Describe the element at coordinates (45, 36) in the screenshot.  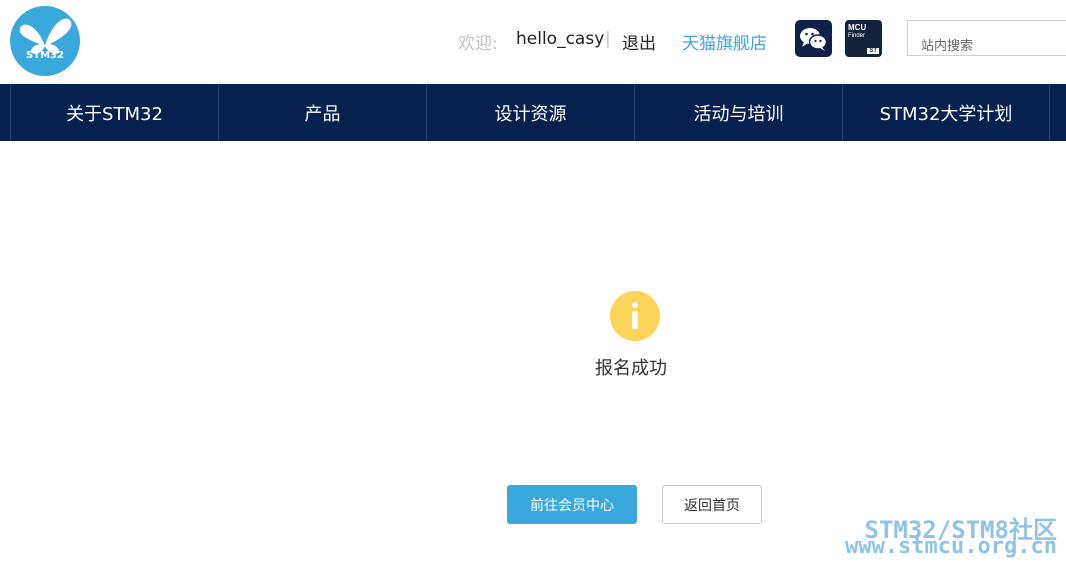
I see `butterfly-icon` at that location.